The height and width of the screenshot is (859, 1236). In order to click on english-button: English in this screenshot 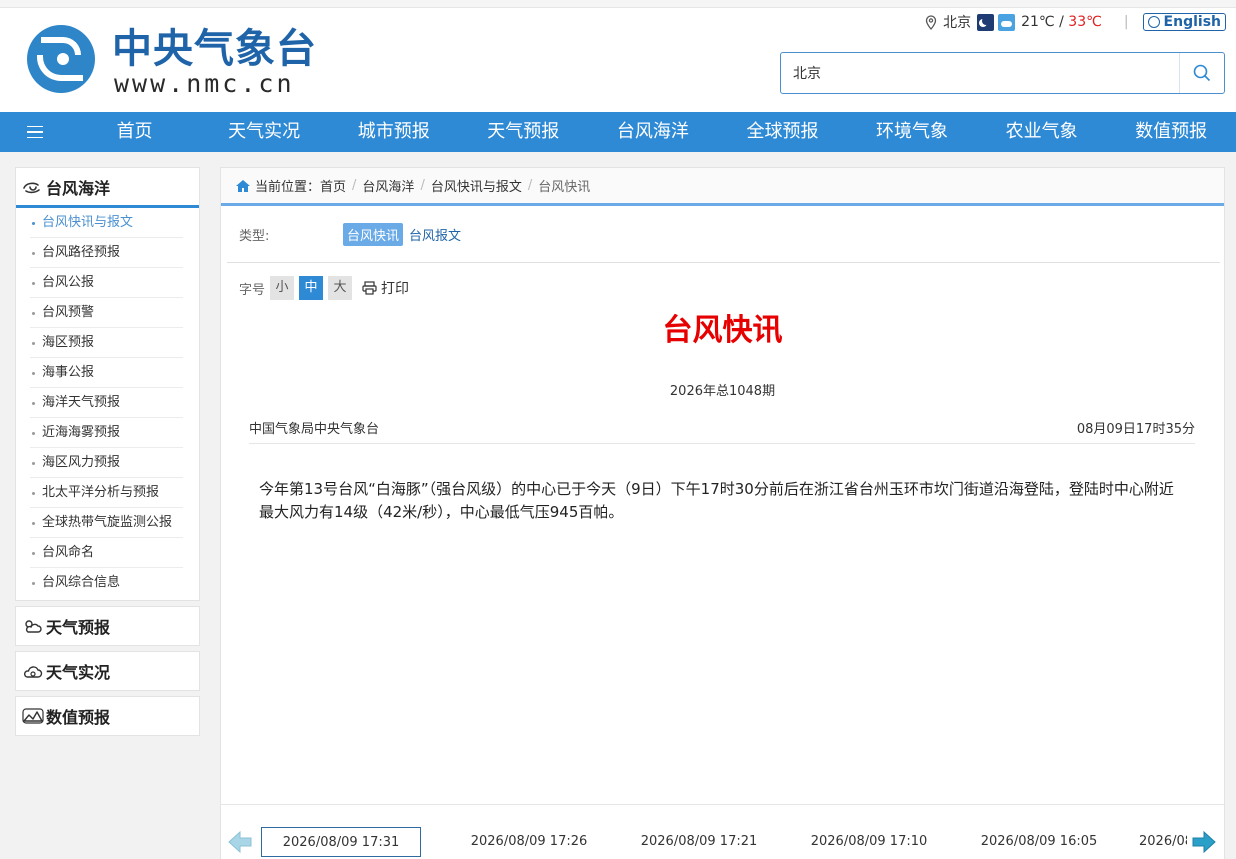, I will do `click(1184, 22)`.